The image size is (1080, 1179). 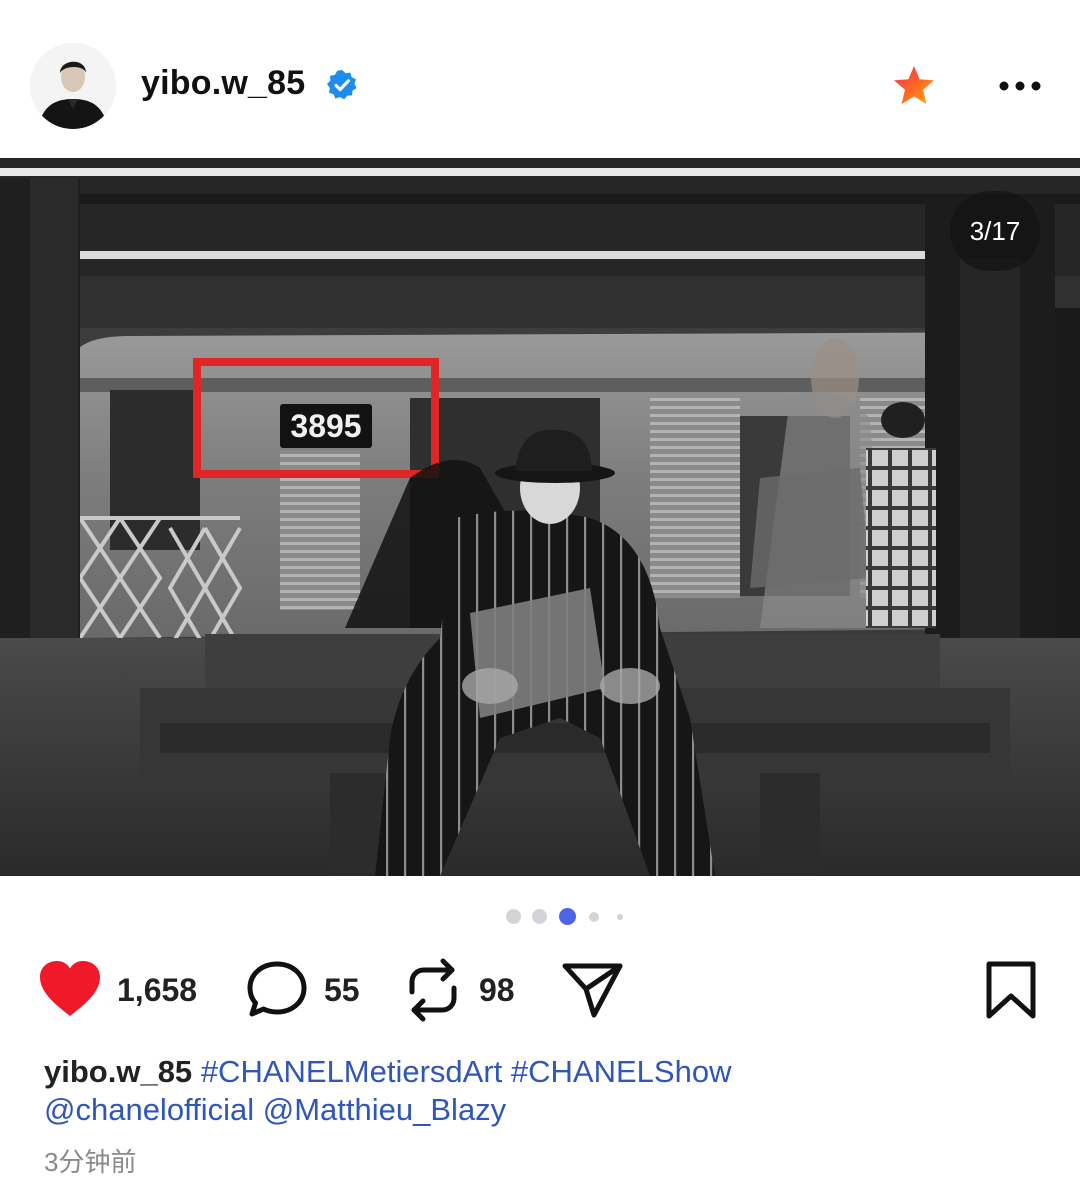 I want to click on header-username: yibo.w_85, so click(x=223, y=83).